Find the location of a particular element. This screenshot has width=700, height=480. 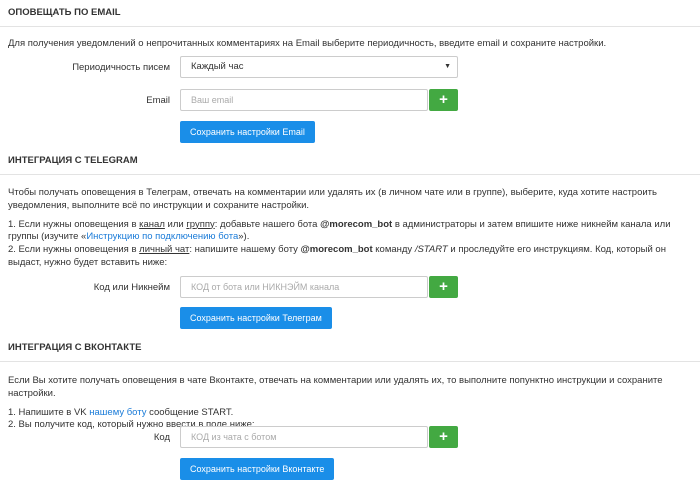

frequency-label: Периодичность писем is located at coordinates (121, 67).